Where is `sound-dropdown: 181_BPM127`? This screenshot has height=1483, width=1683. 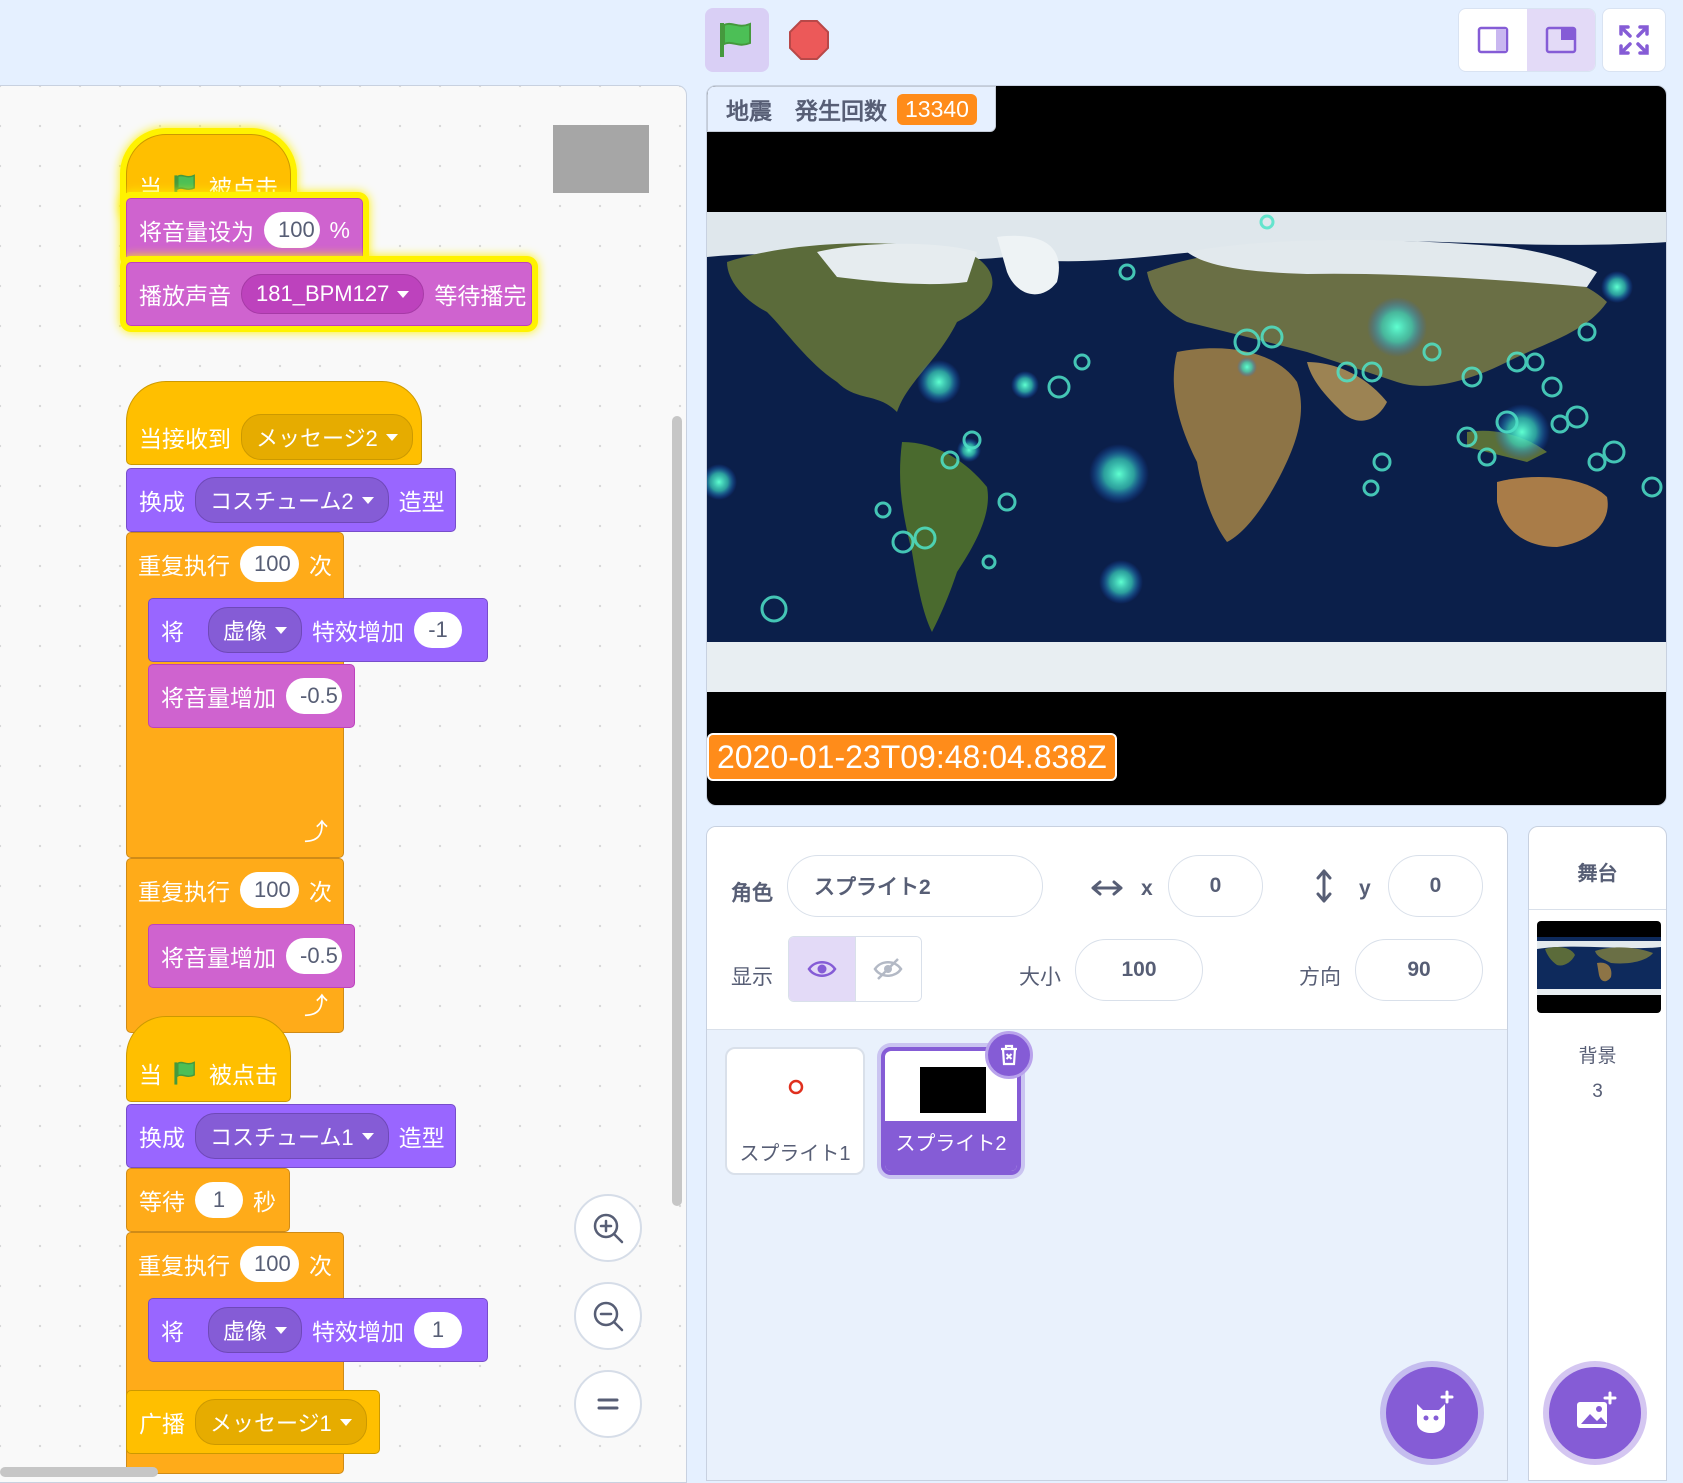
sound-dropdown: 181_BPM127 is located at coordinates (333, 294).